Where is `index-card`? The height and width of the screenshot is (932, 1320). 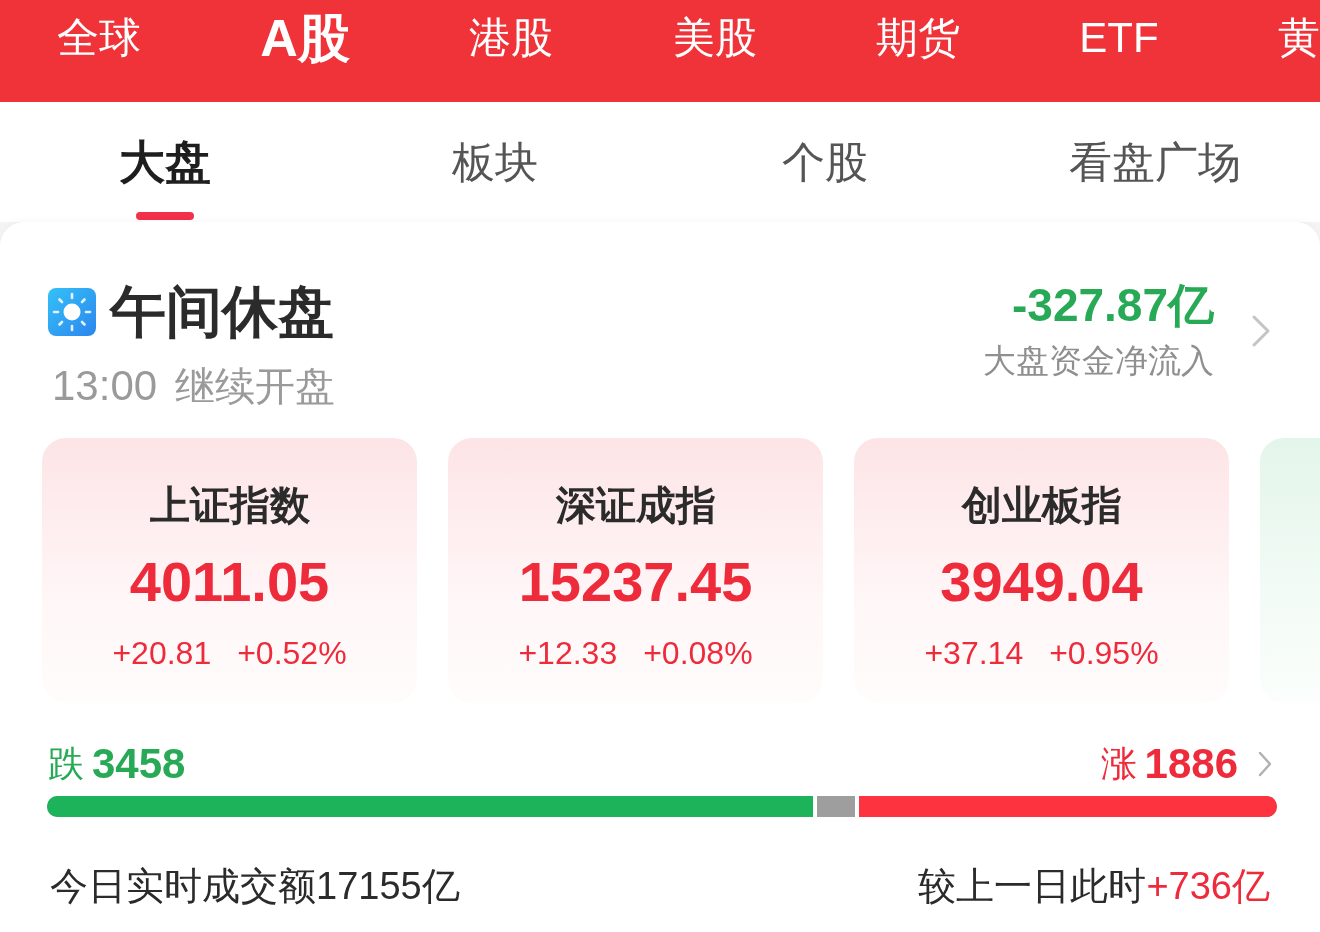
index-card is located at coordinates (1290, 570).